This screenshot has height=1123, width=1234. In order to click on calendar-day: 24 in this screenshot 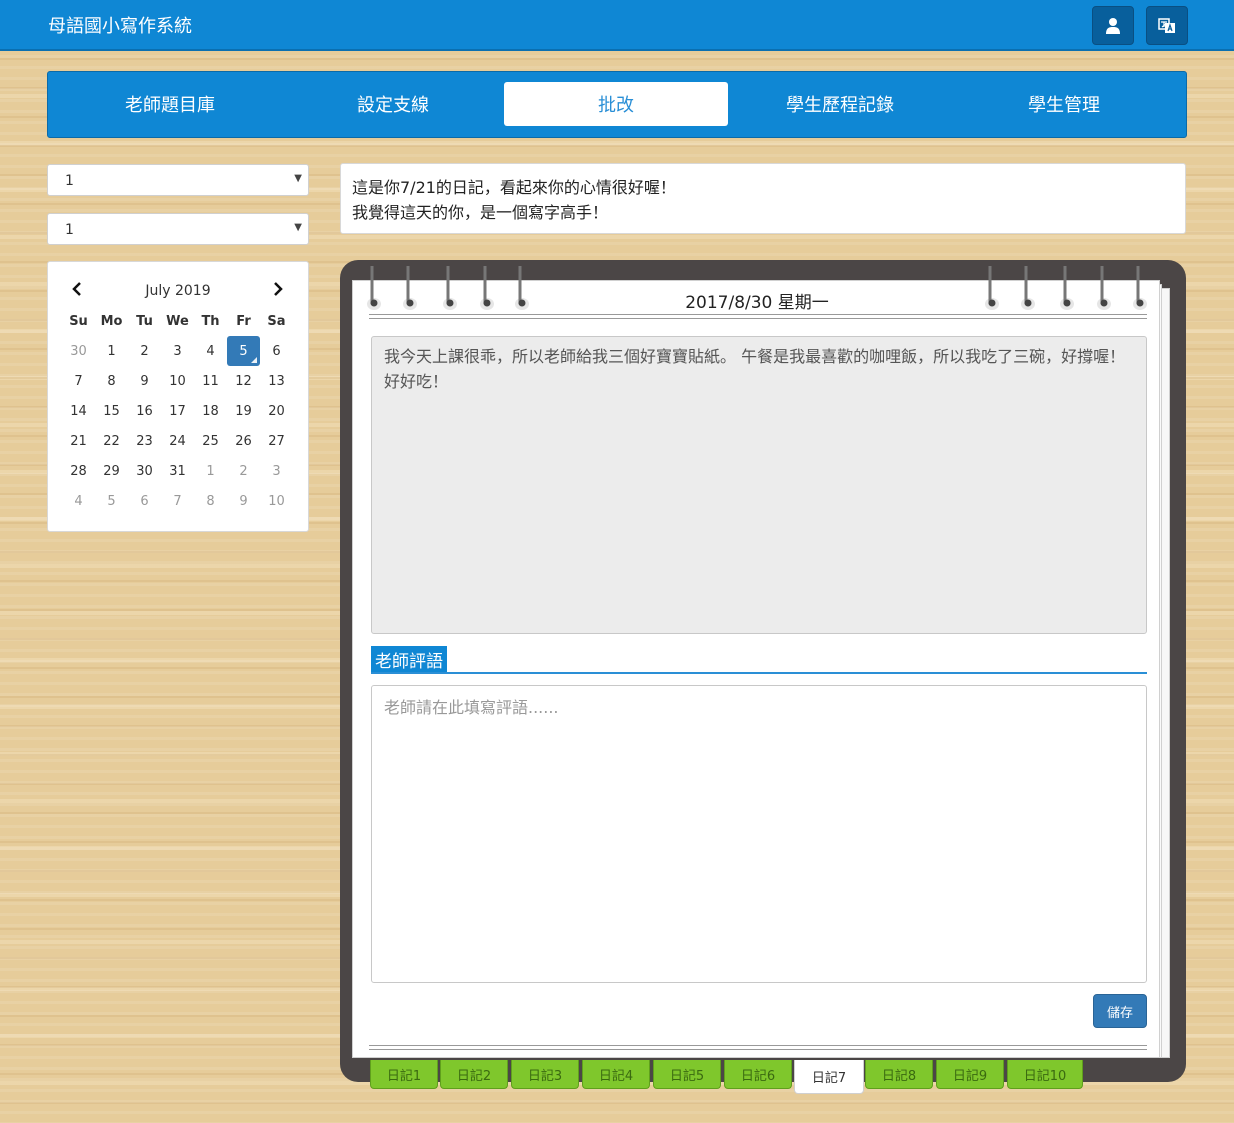, I will do `click(177, 441)`.